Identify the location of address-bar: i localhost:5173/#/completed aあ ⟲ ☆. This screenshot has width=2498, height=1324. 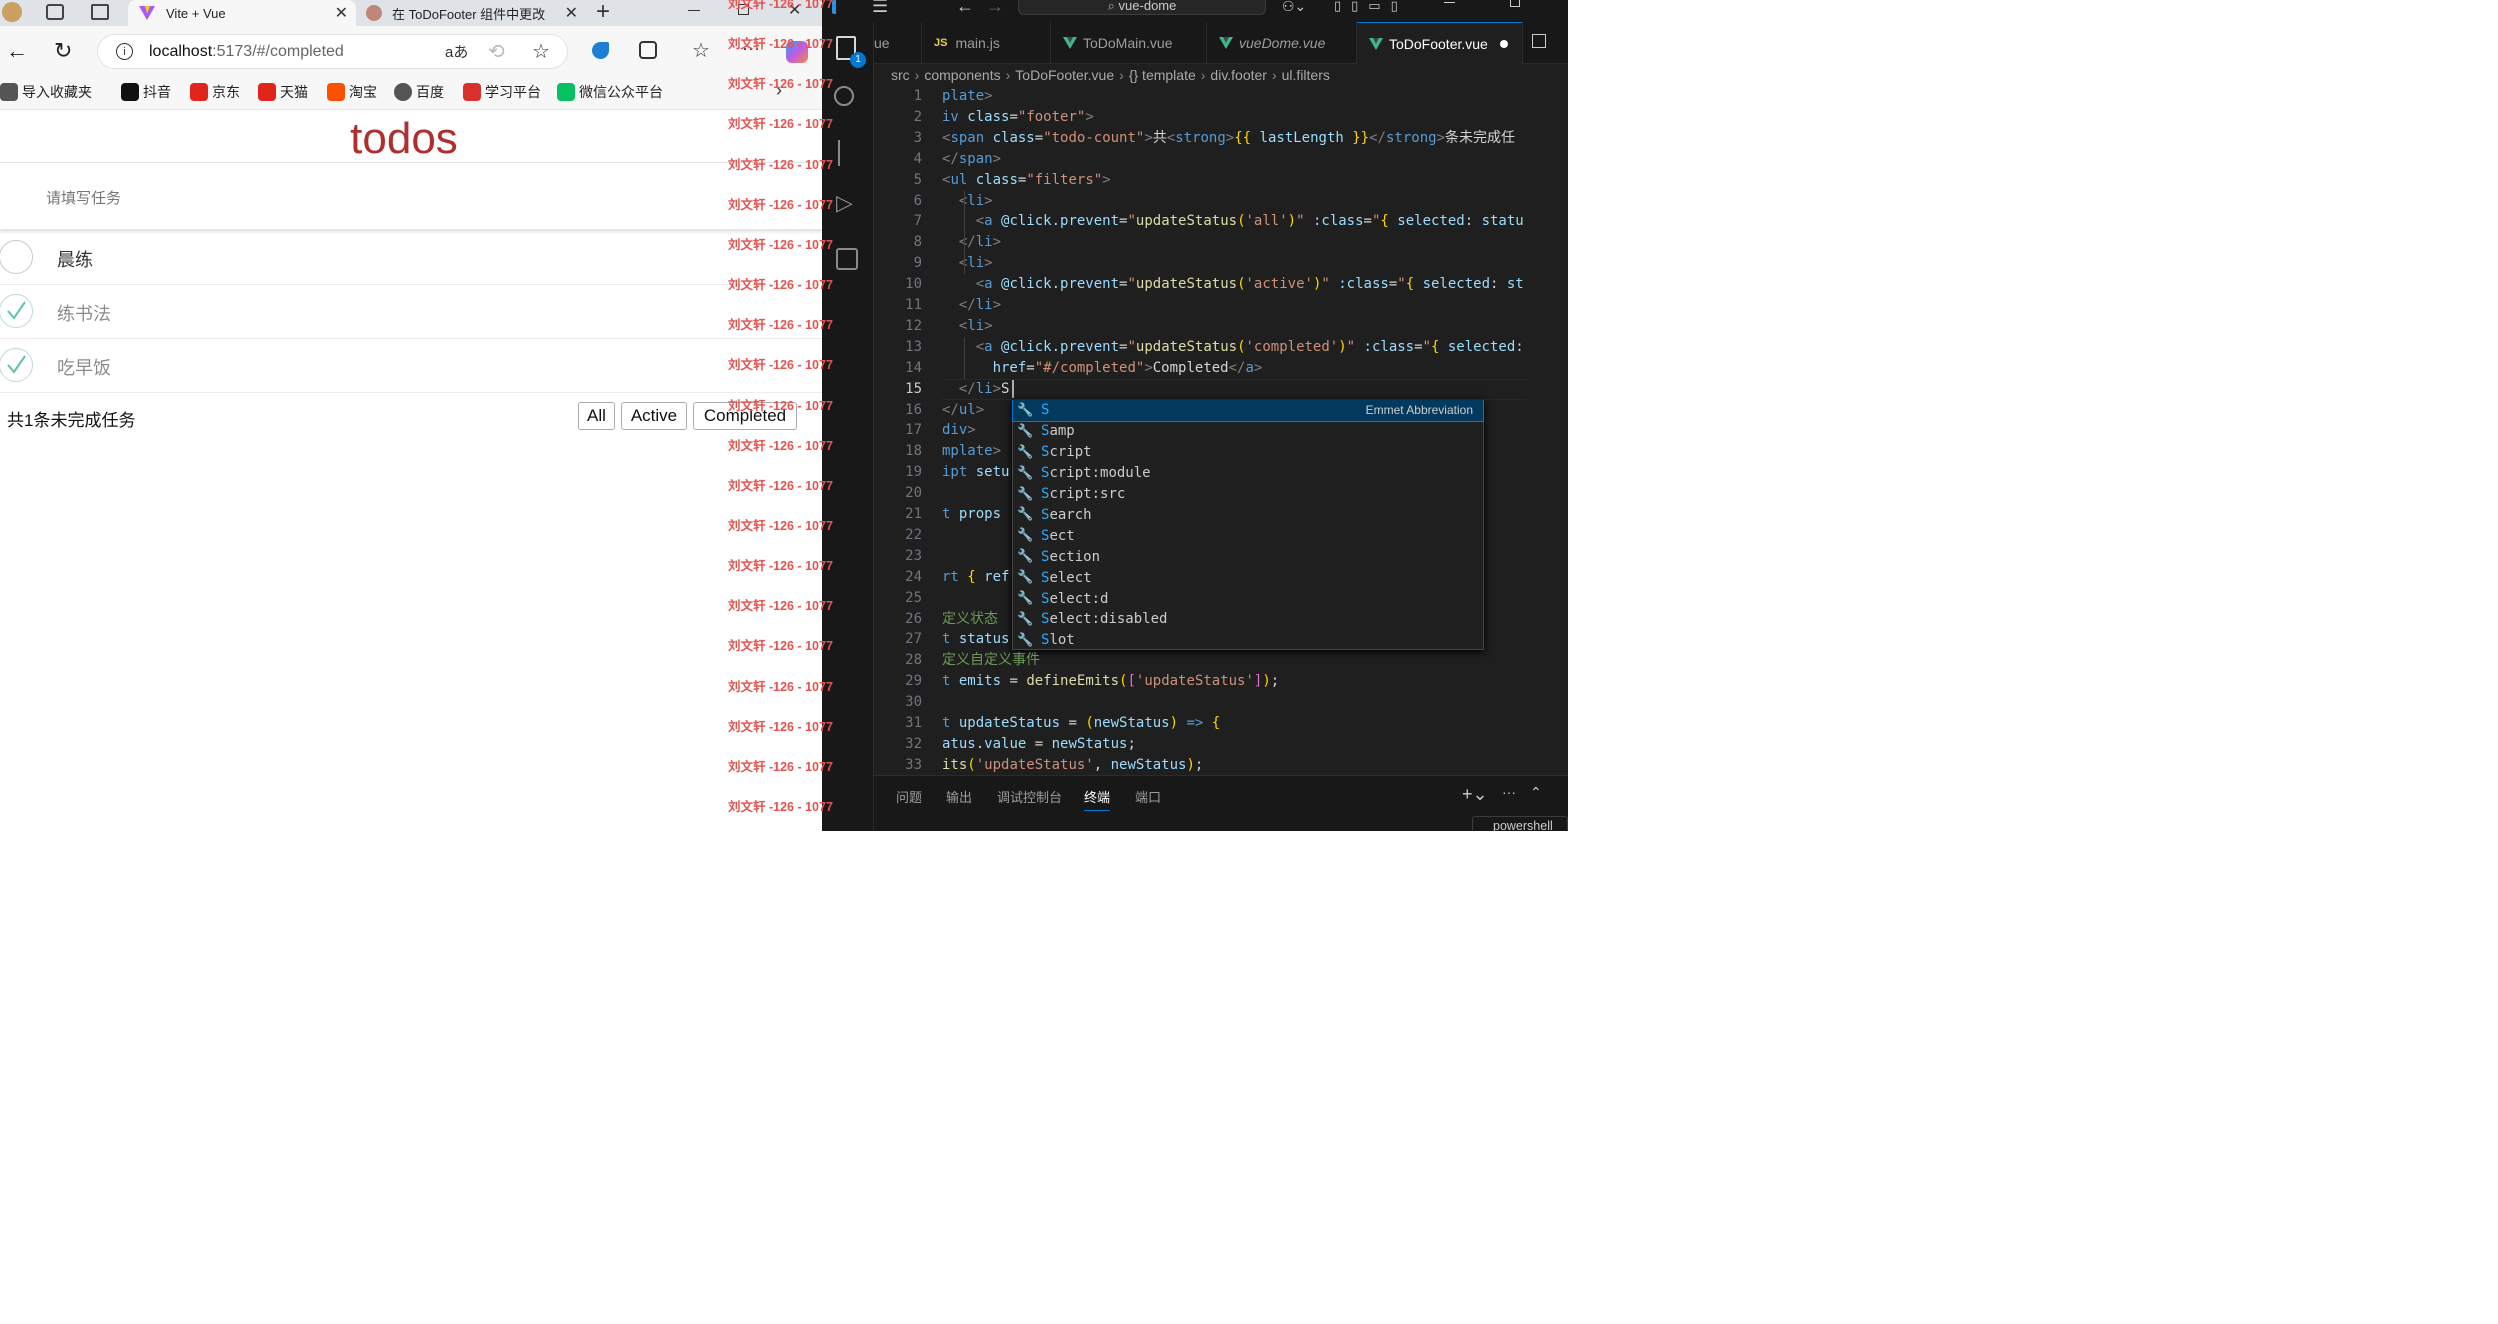
(332, 51).